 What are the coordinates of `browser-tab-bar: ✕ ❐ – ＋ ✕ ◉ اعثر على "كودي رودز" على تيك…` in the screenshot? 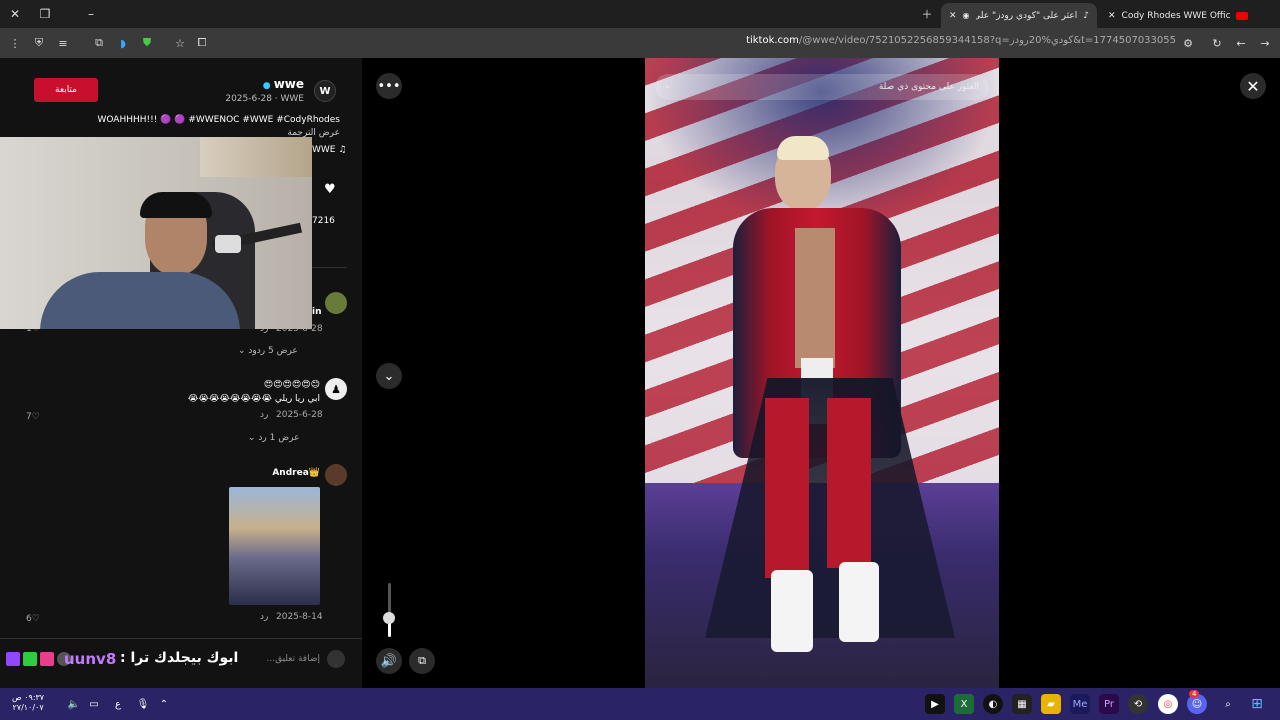 It's located at (640, 14).